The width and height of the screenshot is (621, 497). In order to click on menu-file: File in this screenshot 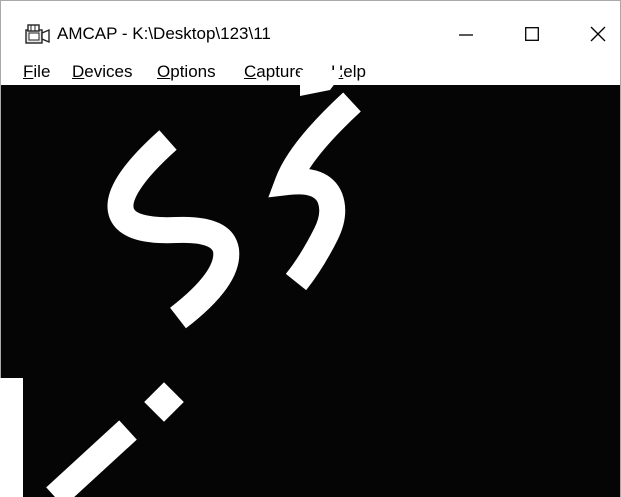, I will do `click(36, 72)`.